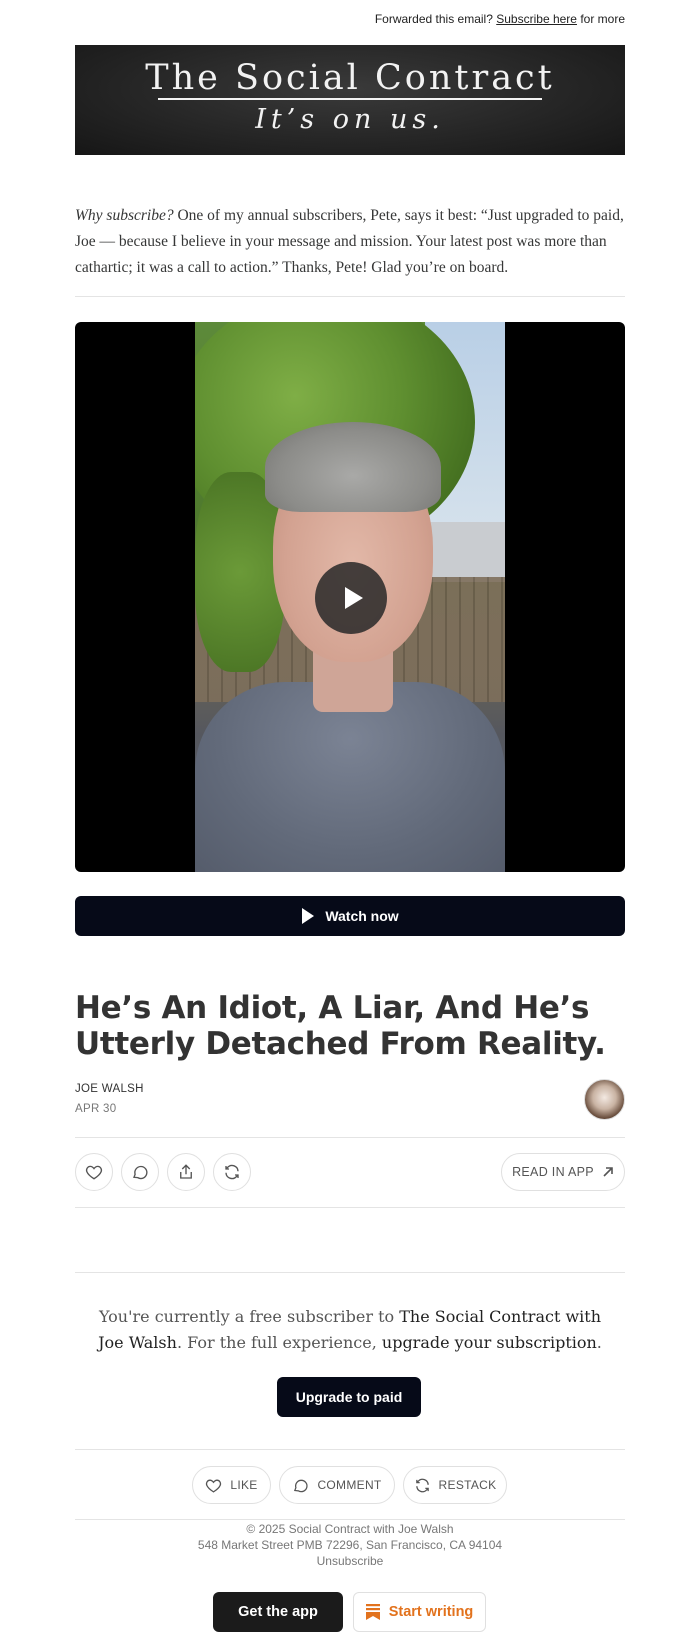 The image size is (700, 1642). Describe the element at coordinates (489, 1342) in the screenshot. I see `upgrade-link: upgrade your subscription` at that location.